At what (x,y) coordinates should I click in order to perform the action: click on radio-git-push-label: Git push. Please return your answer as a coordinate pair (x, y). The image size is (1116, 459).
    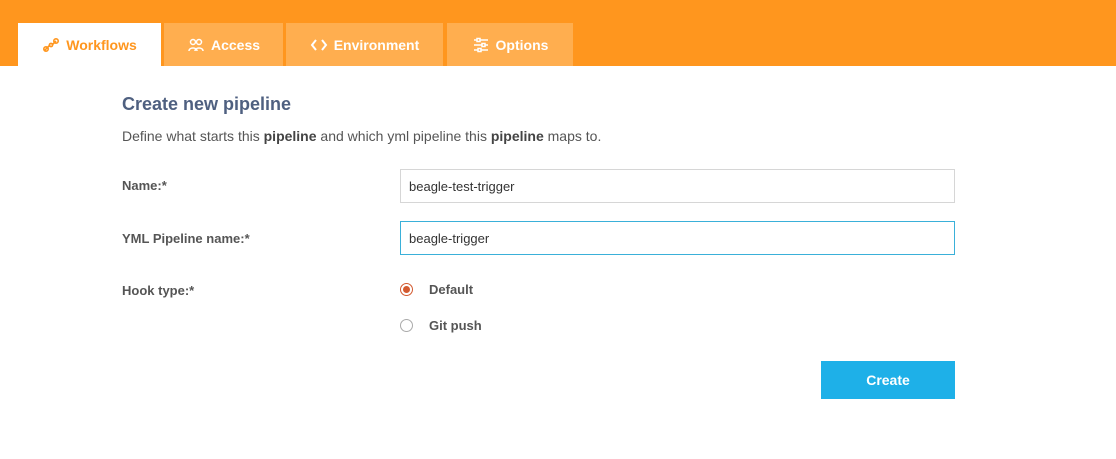
    Looking at the image, I should click on (455, 325).